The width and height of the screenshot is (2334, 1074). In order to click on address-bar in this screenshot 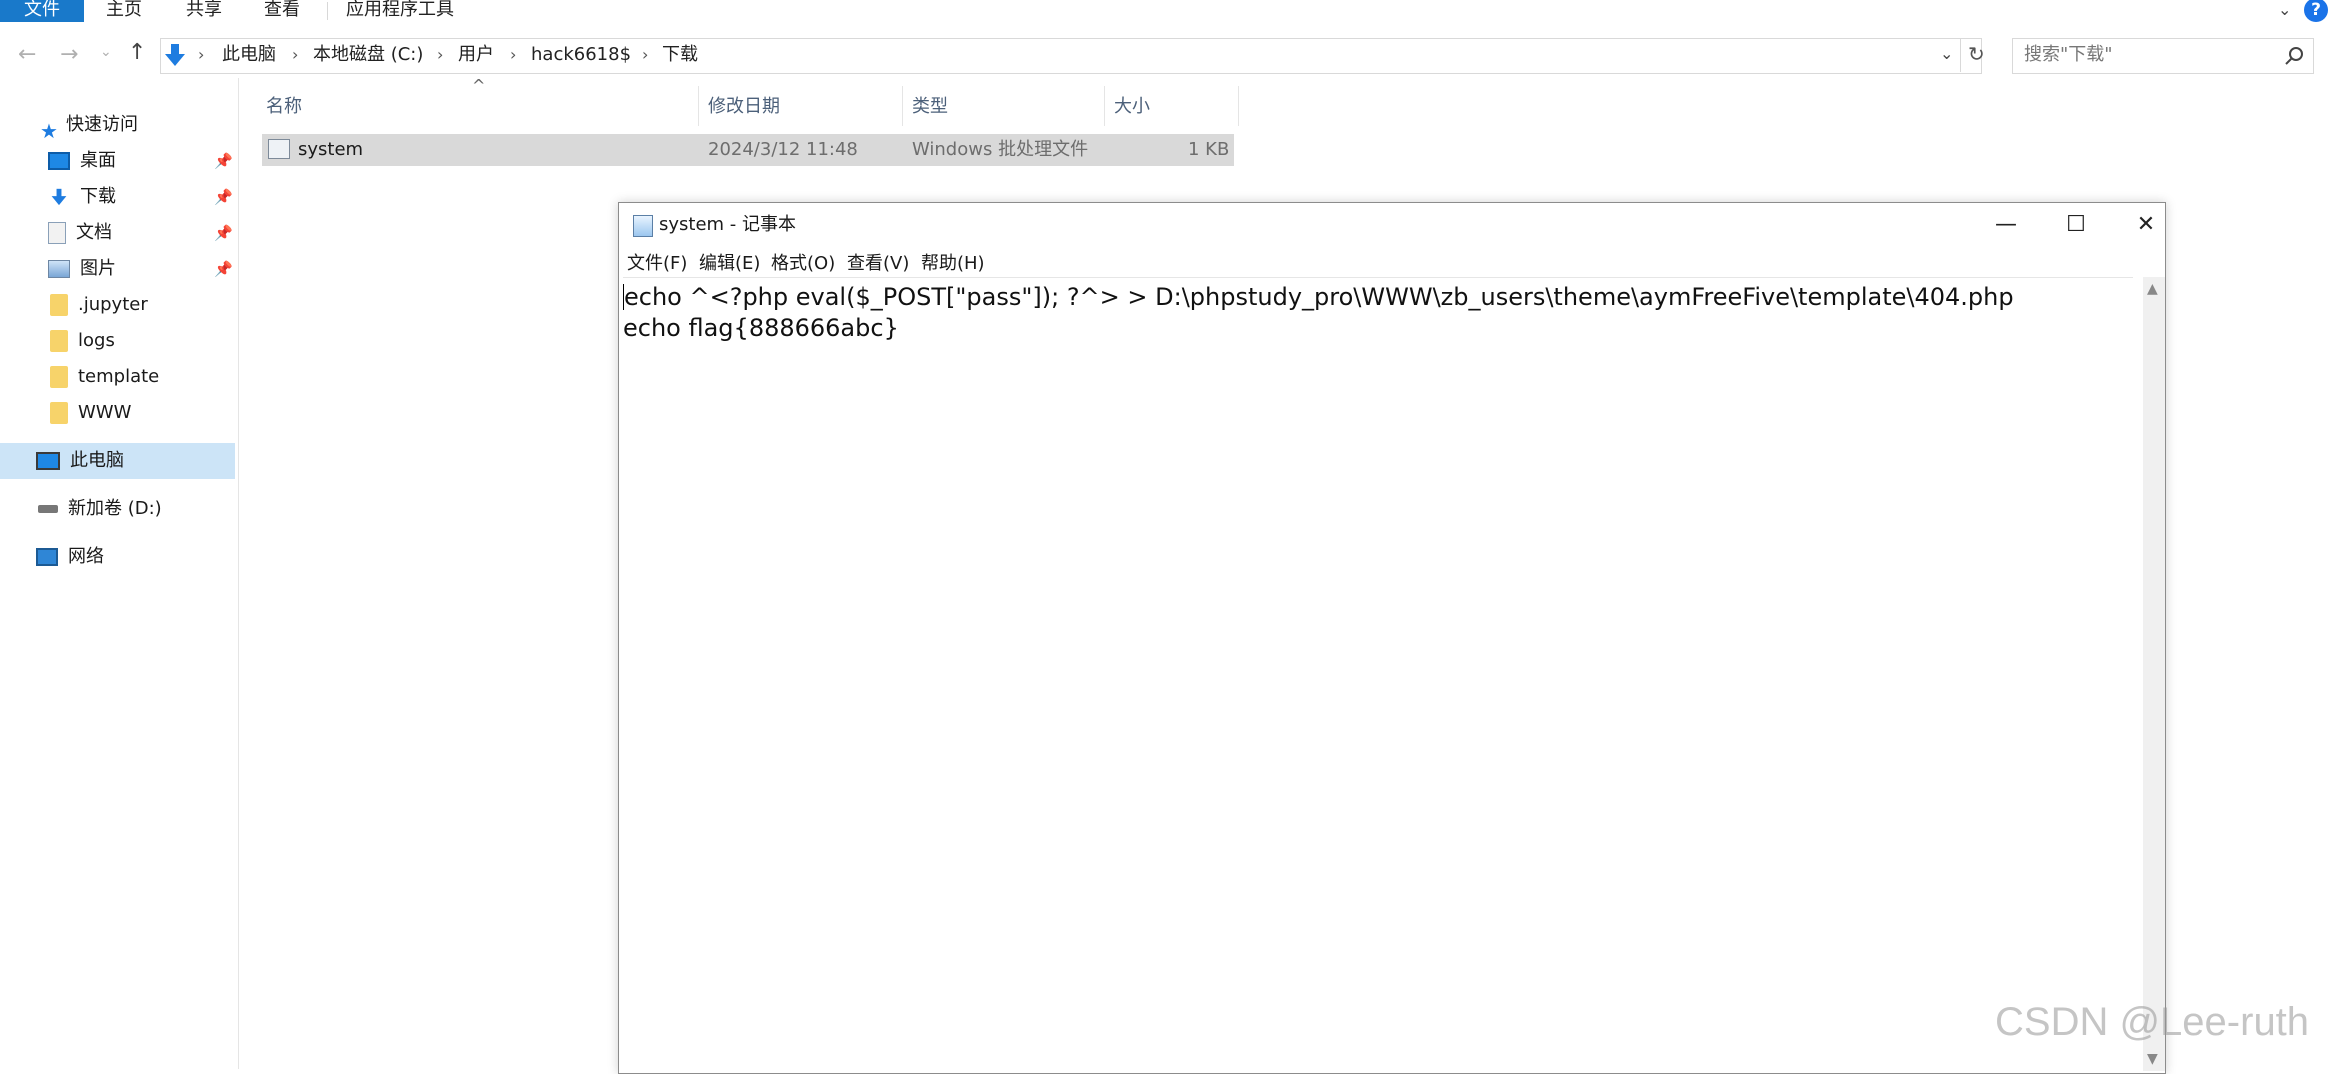, I will do `click(1071, 56)`.